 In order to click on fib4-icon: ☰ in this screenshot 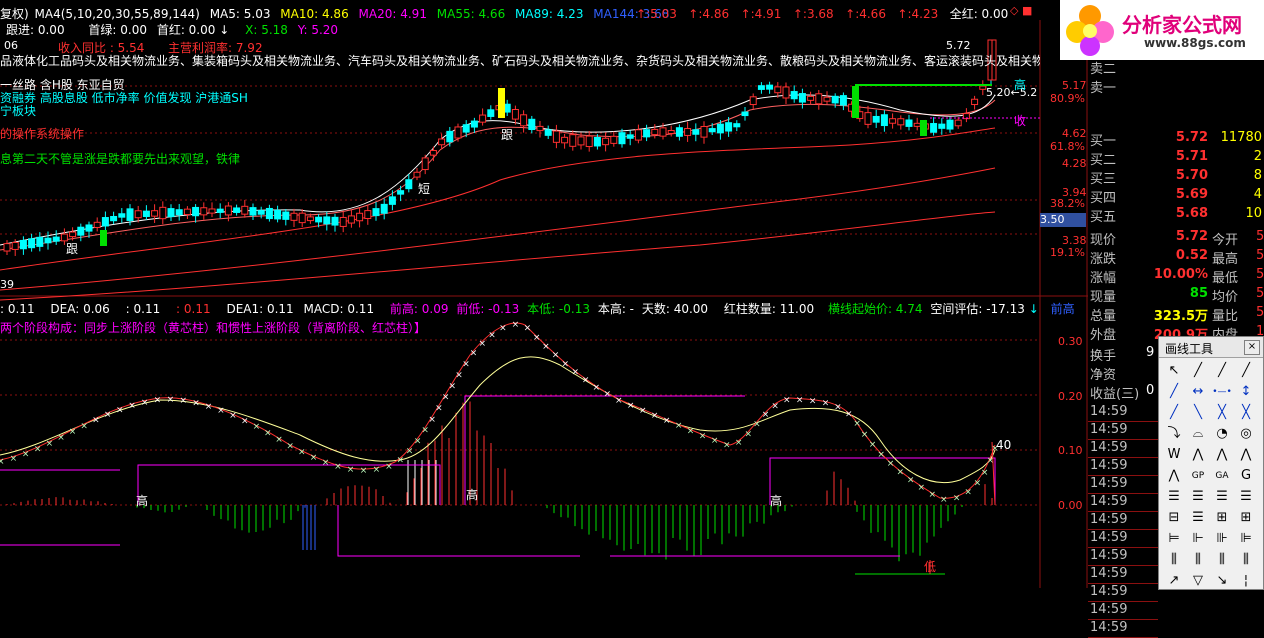, I will do `click(1246, 497)`.